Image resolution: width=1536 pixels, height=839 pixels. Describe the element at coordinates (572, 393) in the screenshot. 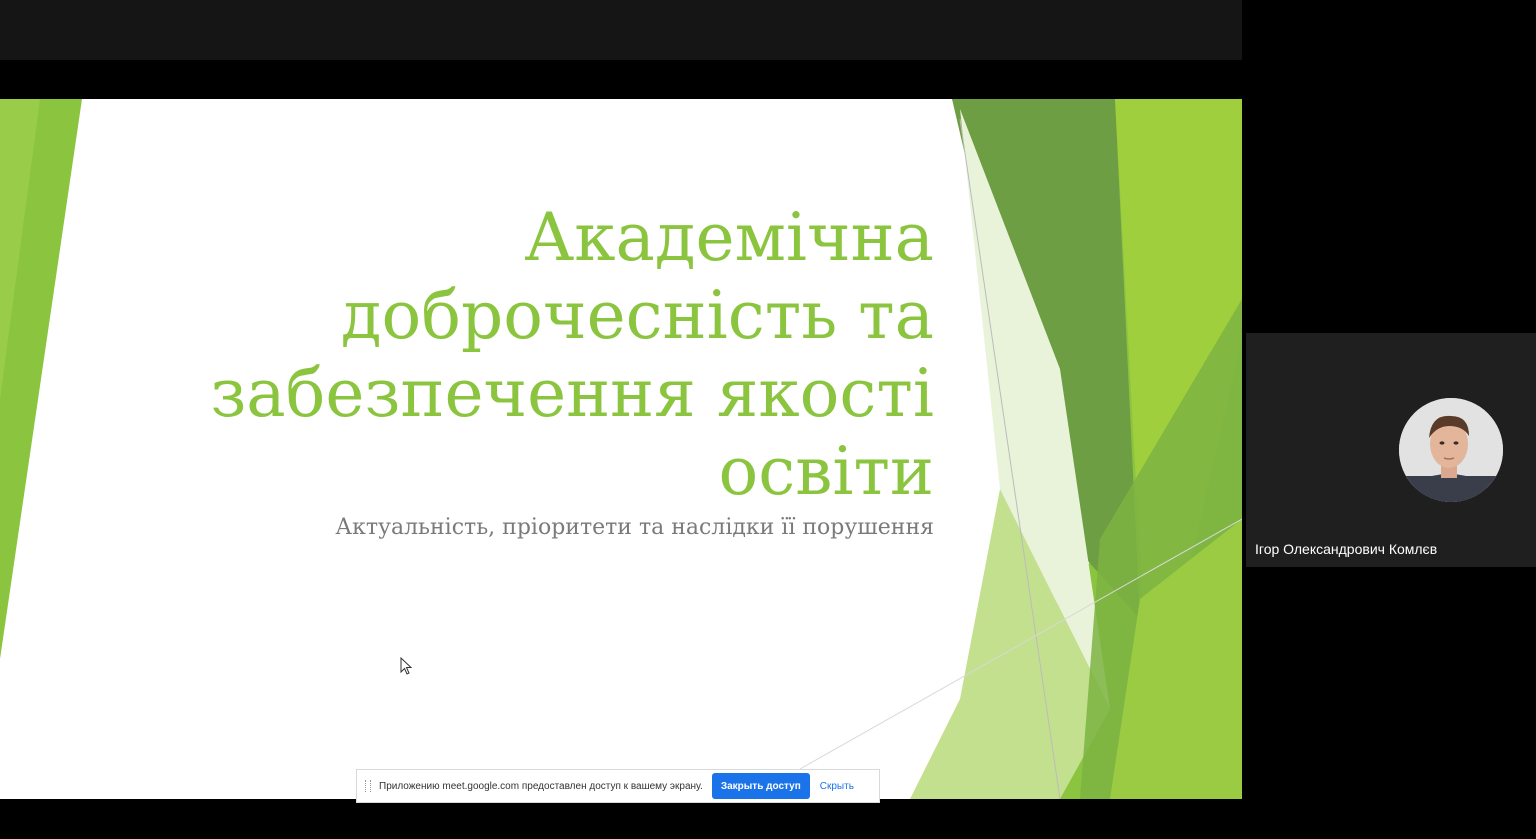

I see `slide-title-line: забезпечення якості` at that location.